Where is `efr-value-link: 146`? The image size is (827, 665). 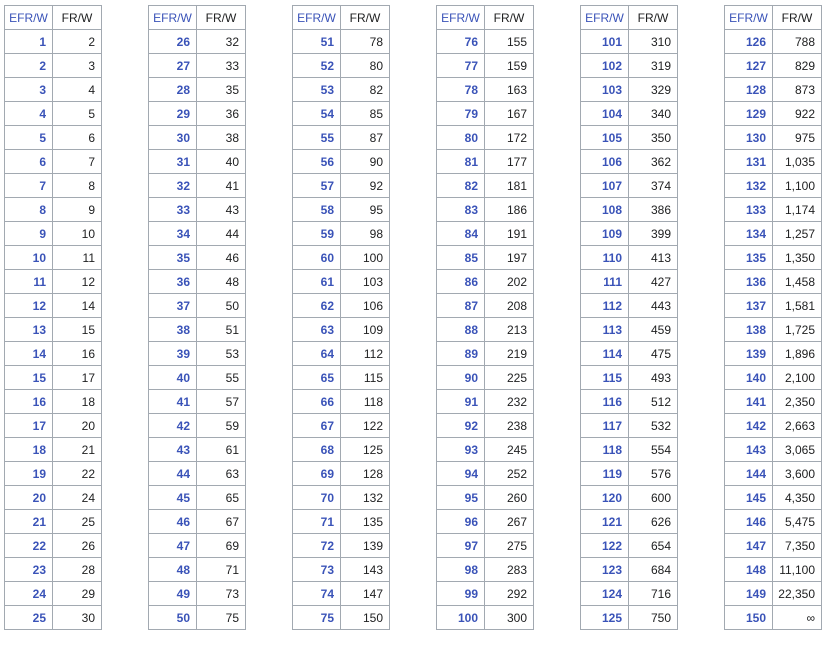
efr-value-link: 146 is located at coordinates (748, 521).